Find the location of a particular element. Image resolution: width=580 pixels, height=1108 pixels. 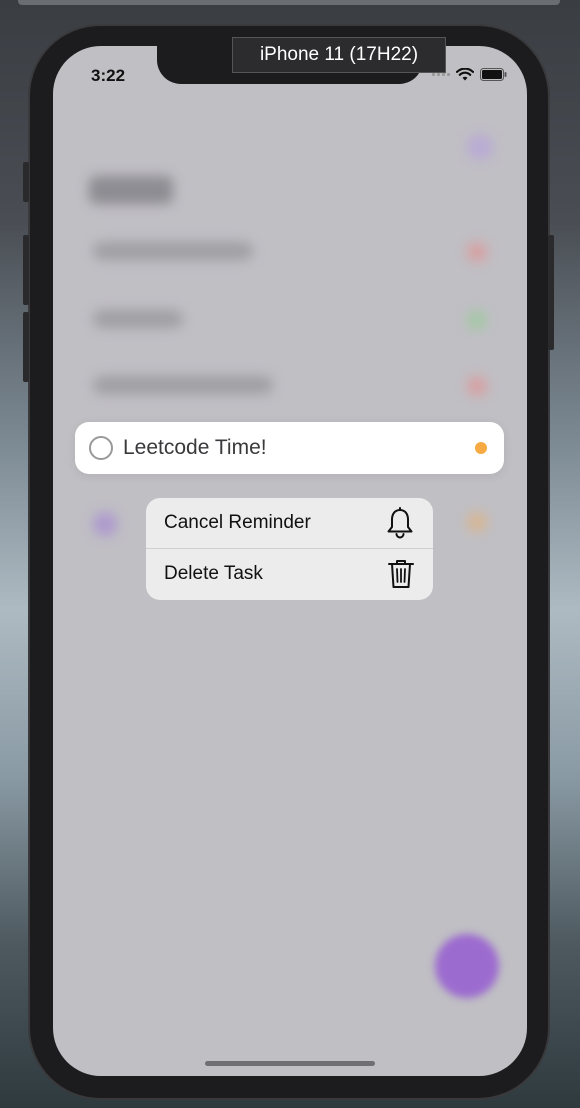

task-complete-checkbox is located at coordinates (101, 448).